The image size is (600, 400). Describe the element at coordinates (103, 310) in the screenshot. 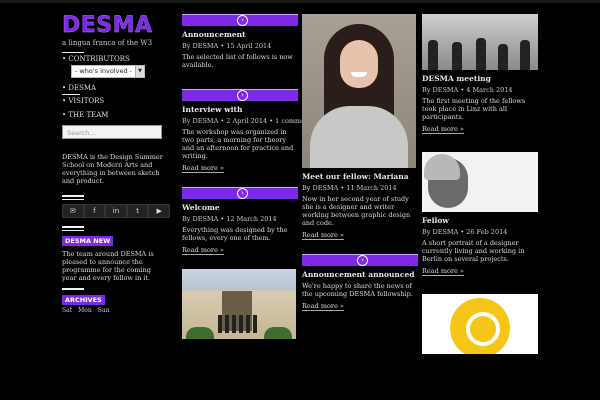

I see `calendar-day-label: Sun` at that location.